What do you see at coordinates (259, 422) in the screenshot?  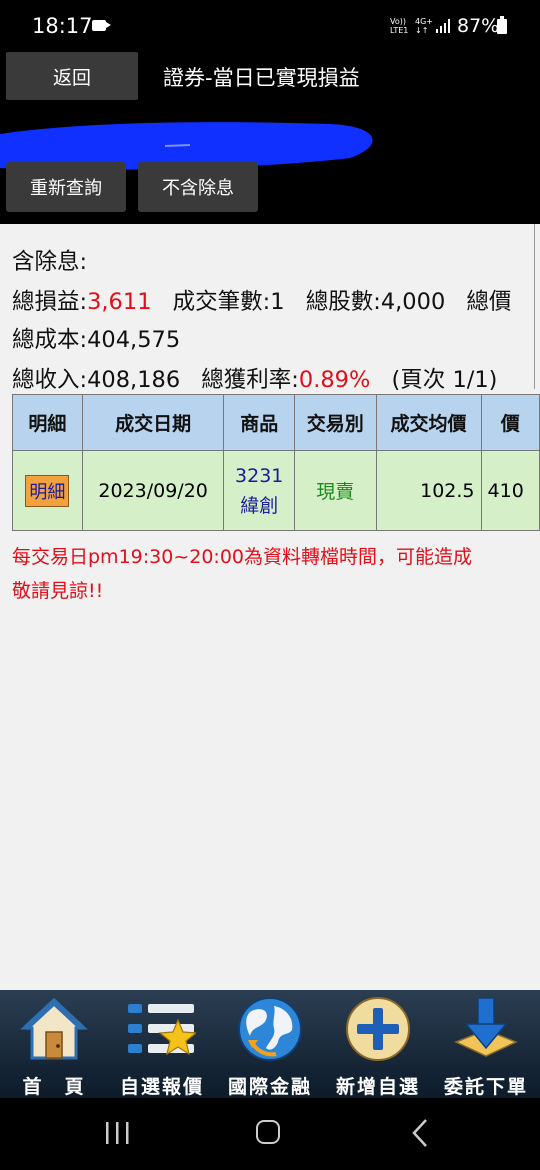 I see `col-header-product: 商品` at bounding box center [259, 422].